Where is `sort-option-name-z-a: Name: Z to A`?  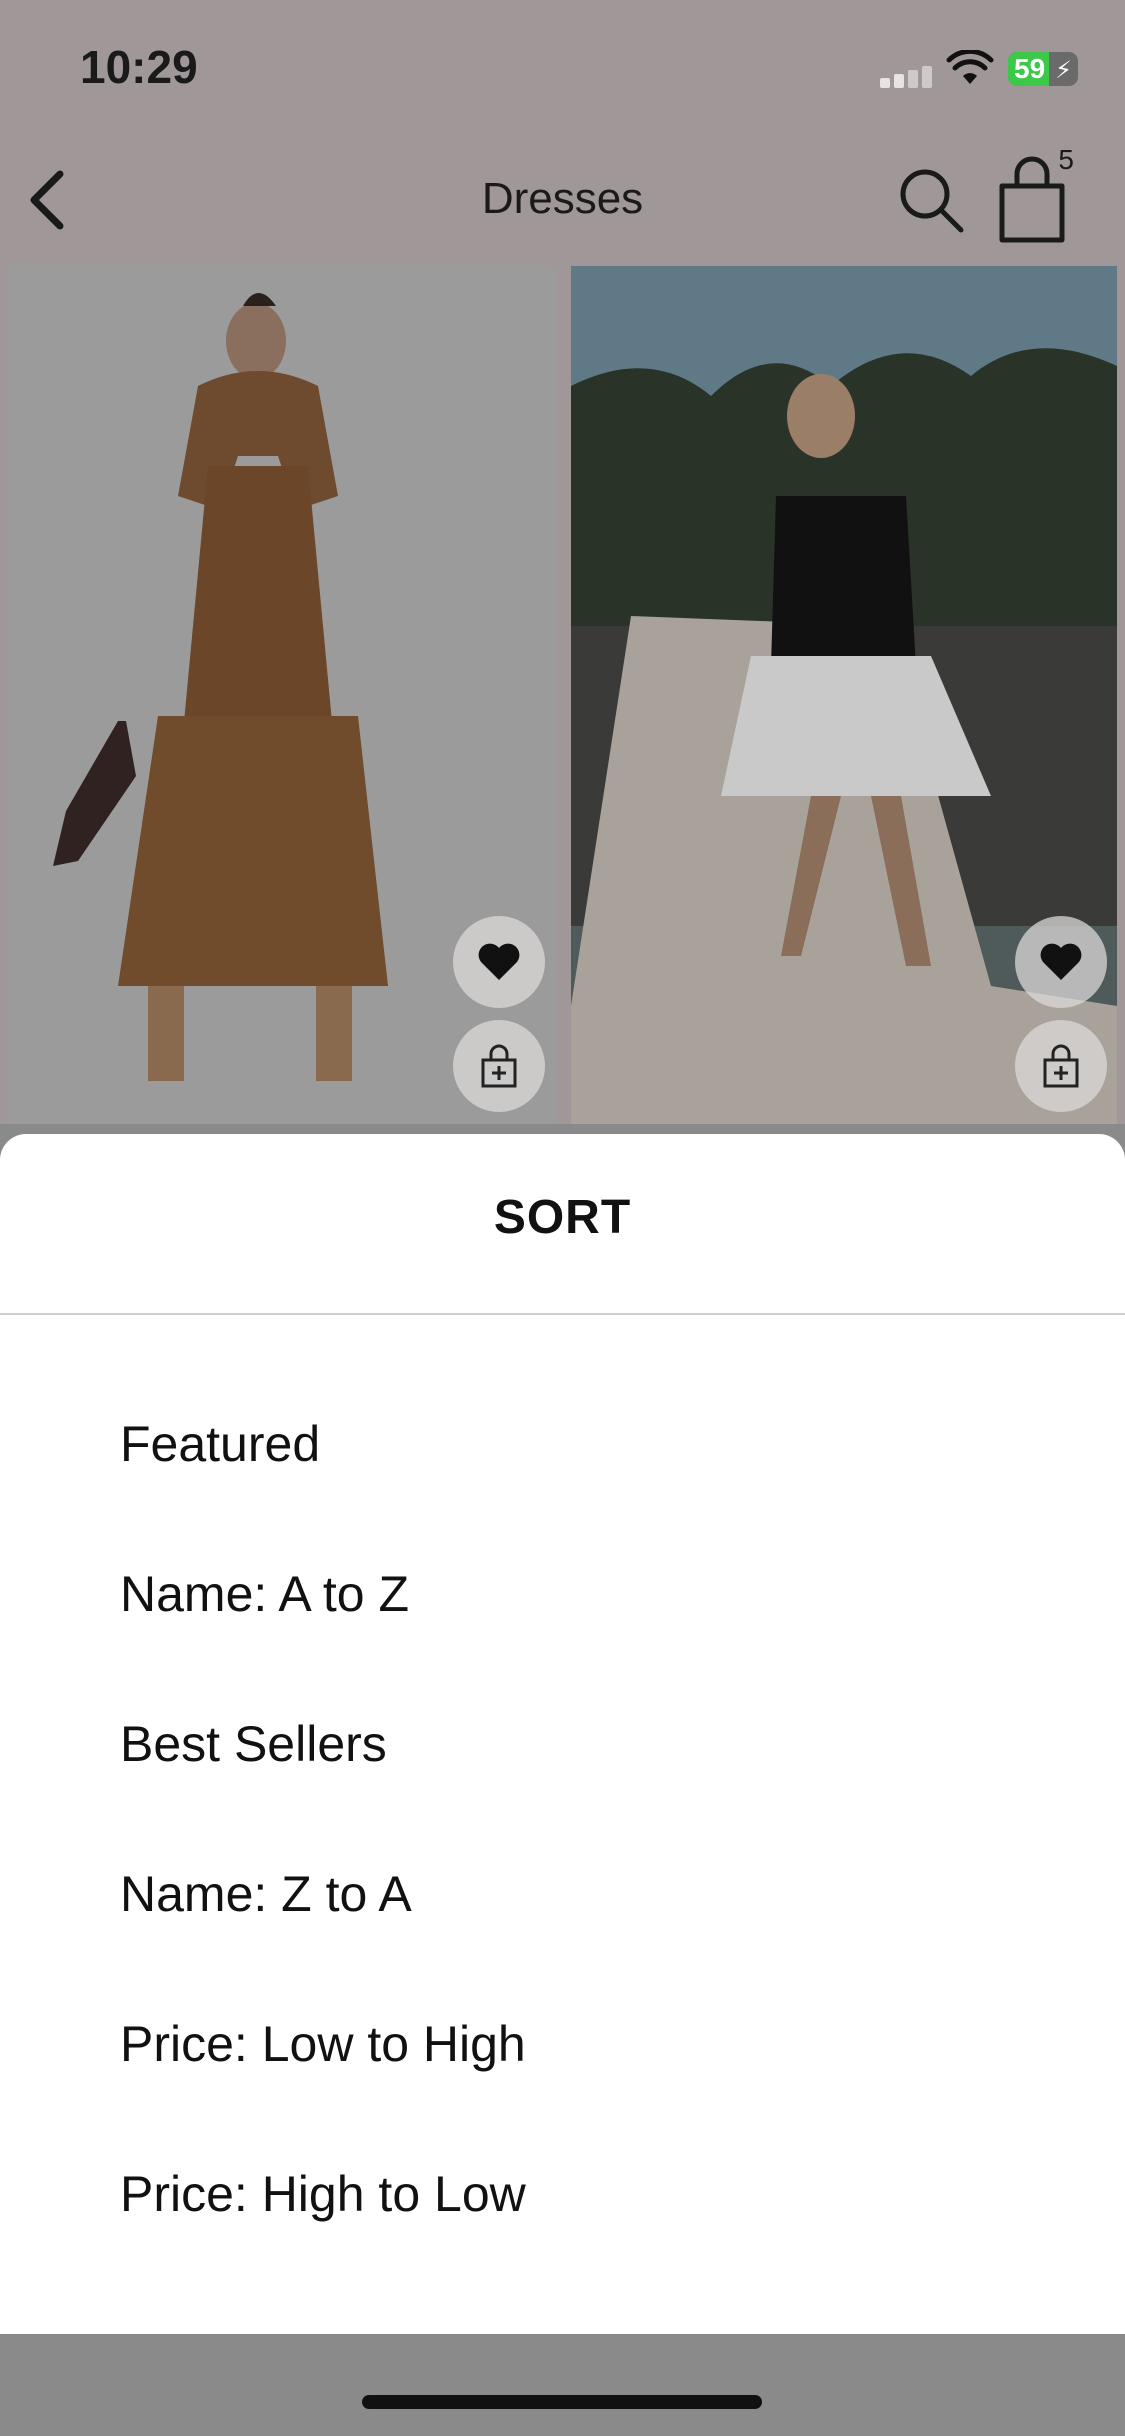
sort-option-name-z-a: Name: Z to A is located at coordinates (570, 1894).